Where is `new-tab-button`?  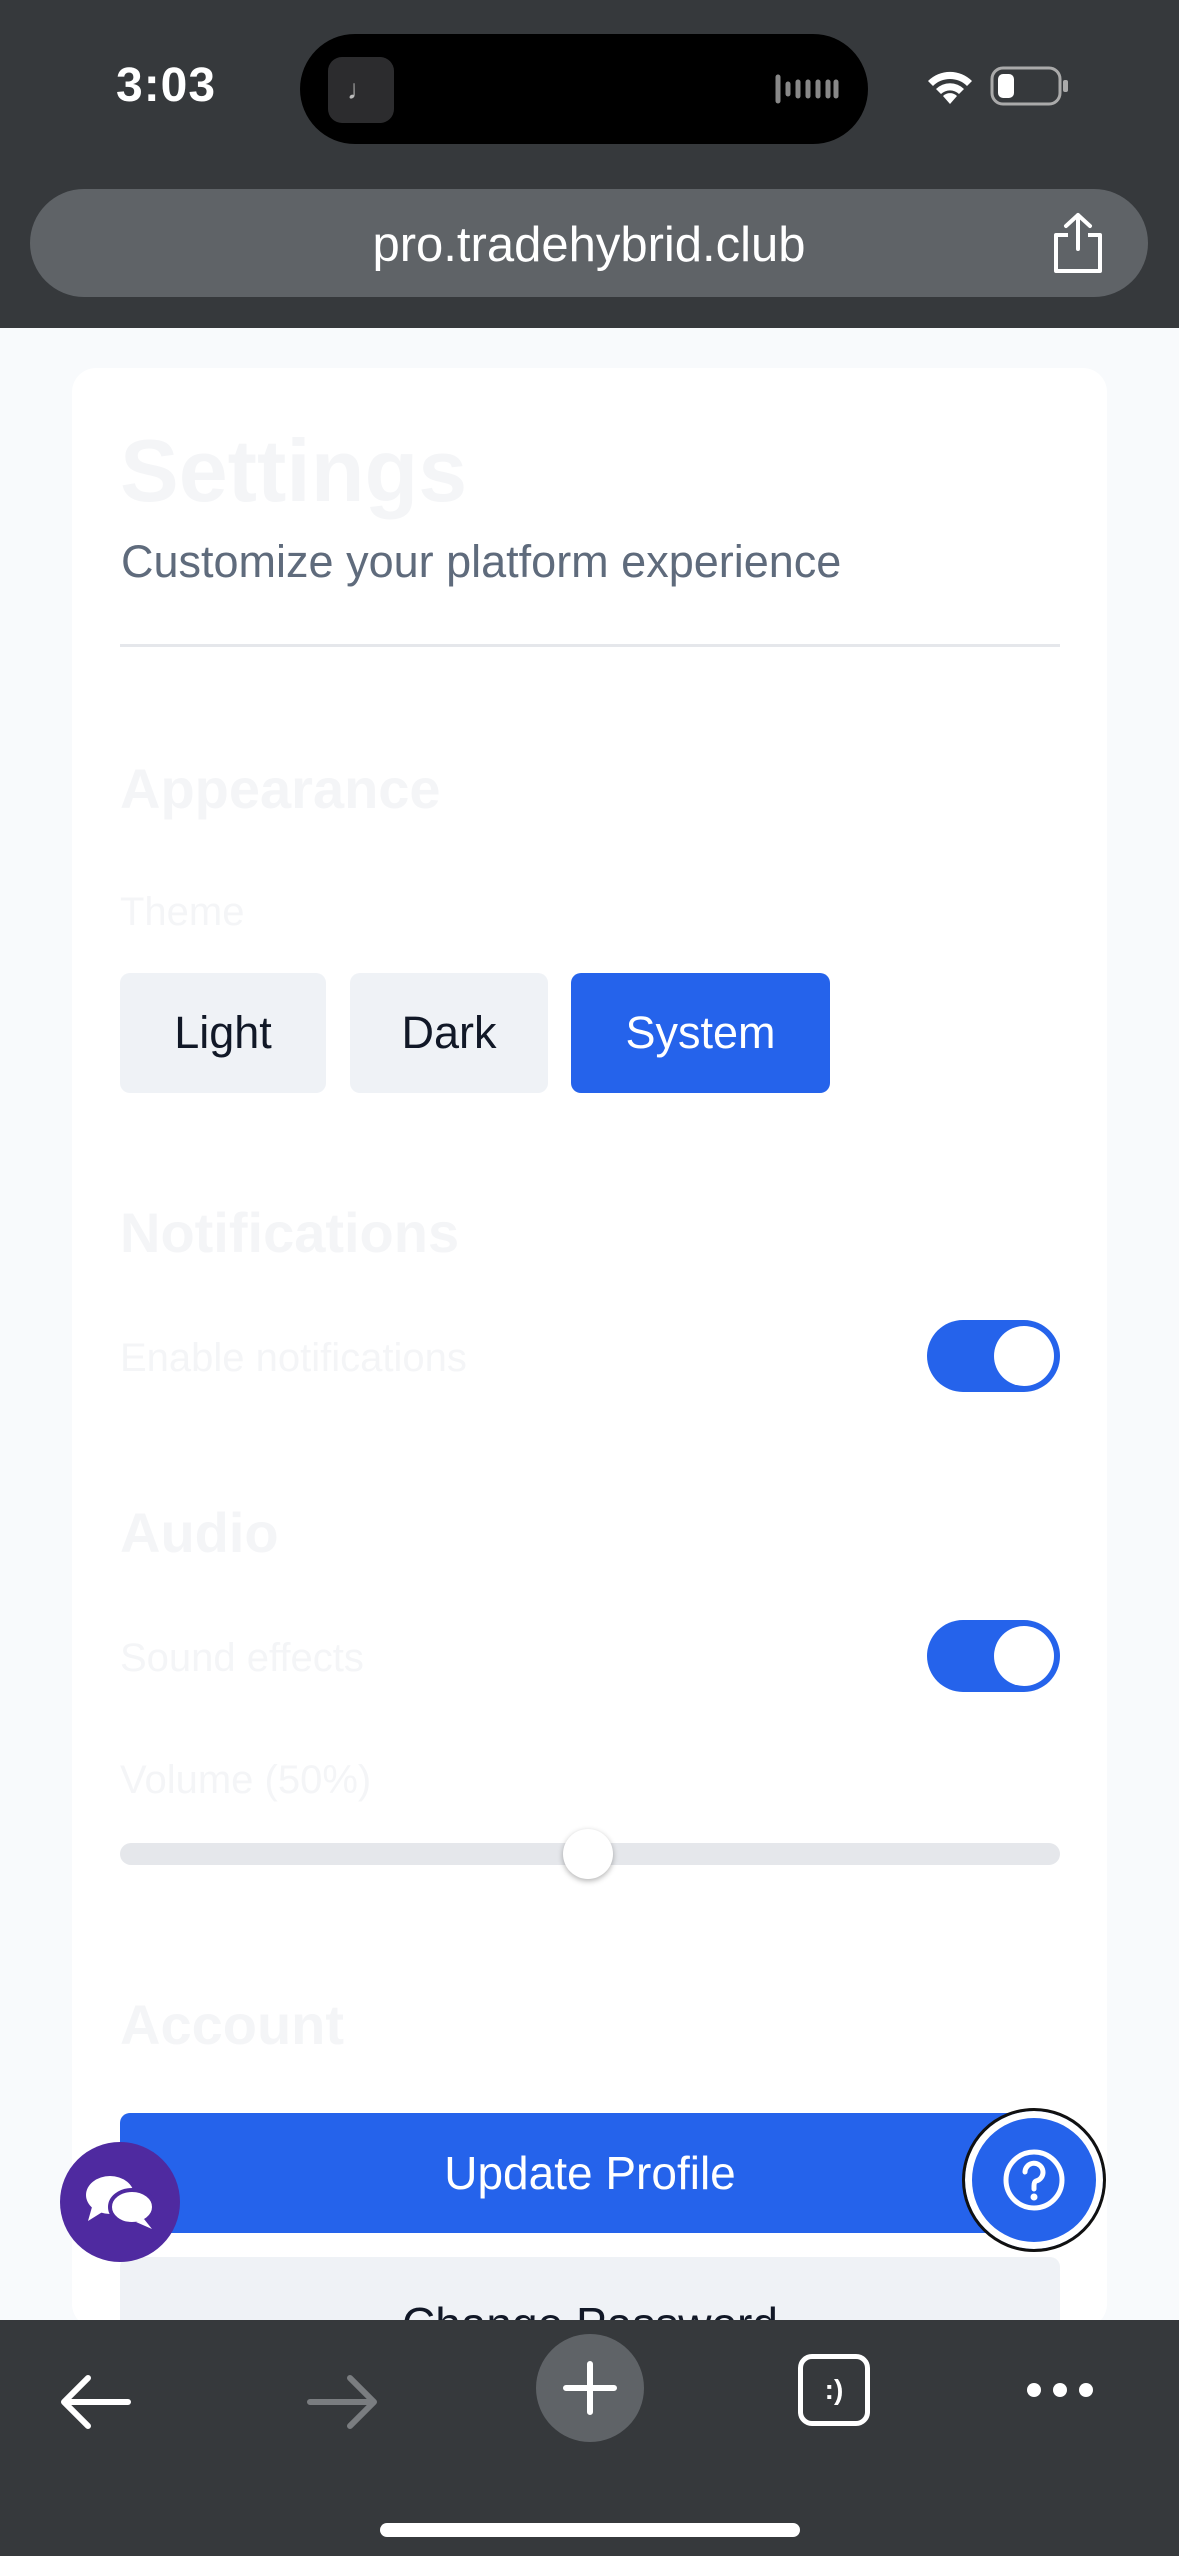 new-tab-button is located at coordinates (590, 2388).